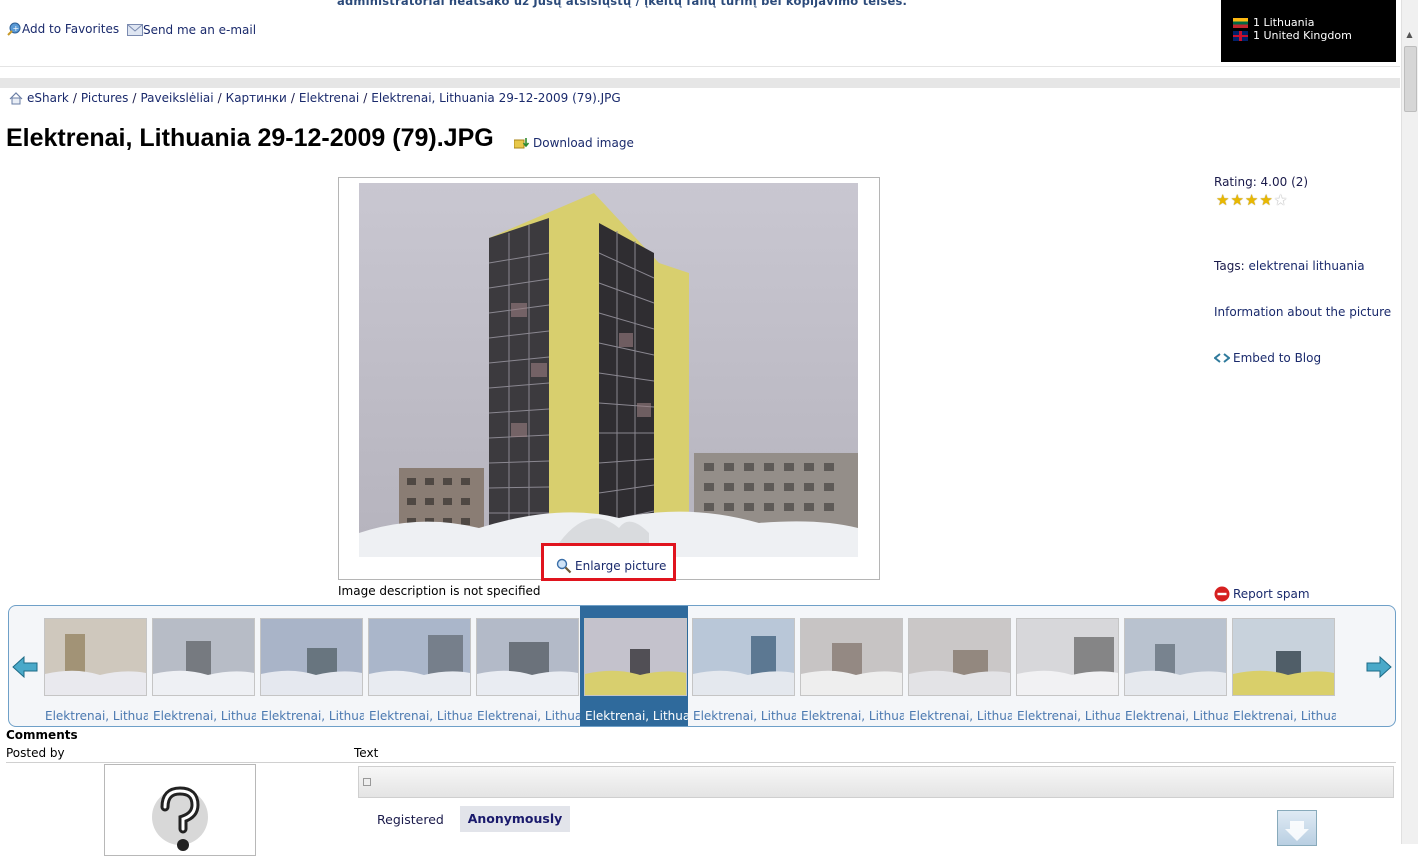  I want to click on breadcrumb-pictures: Pictures, so click(105, 98).